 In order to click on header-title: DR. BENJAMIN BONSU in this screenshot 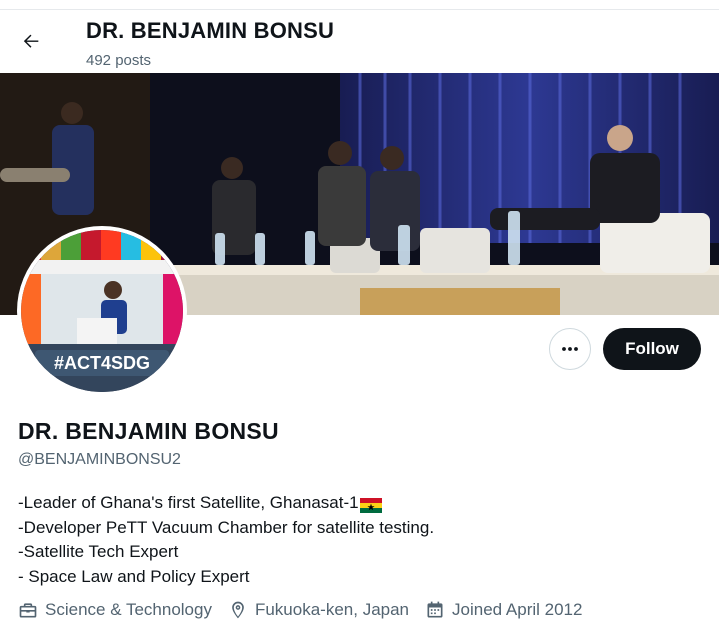, I will do `click(210, 30)`.